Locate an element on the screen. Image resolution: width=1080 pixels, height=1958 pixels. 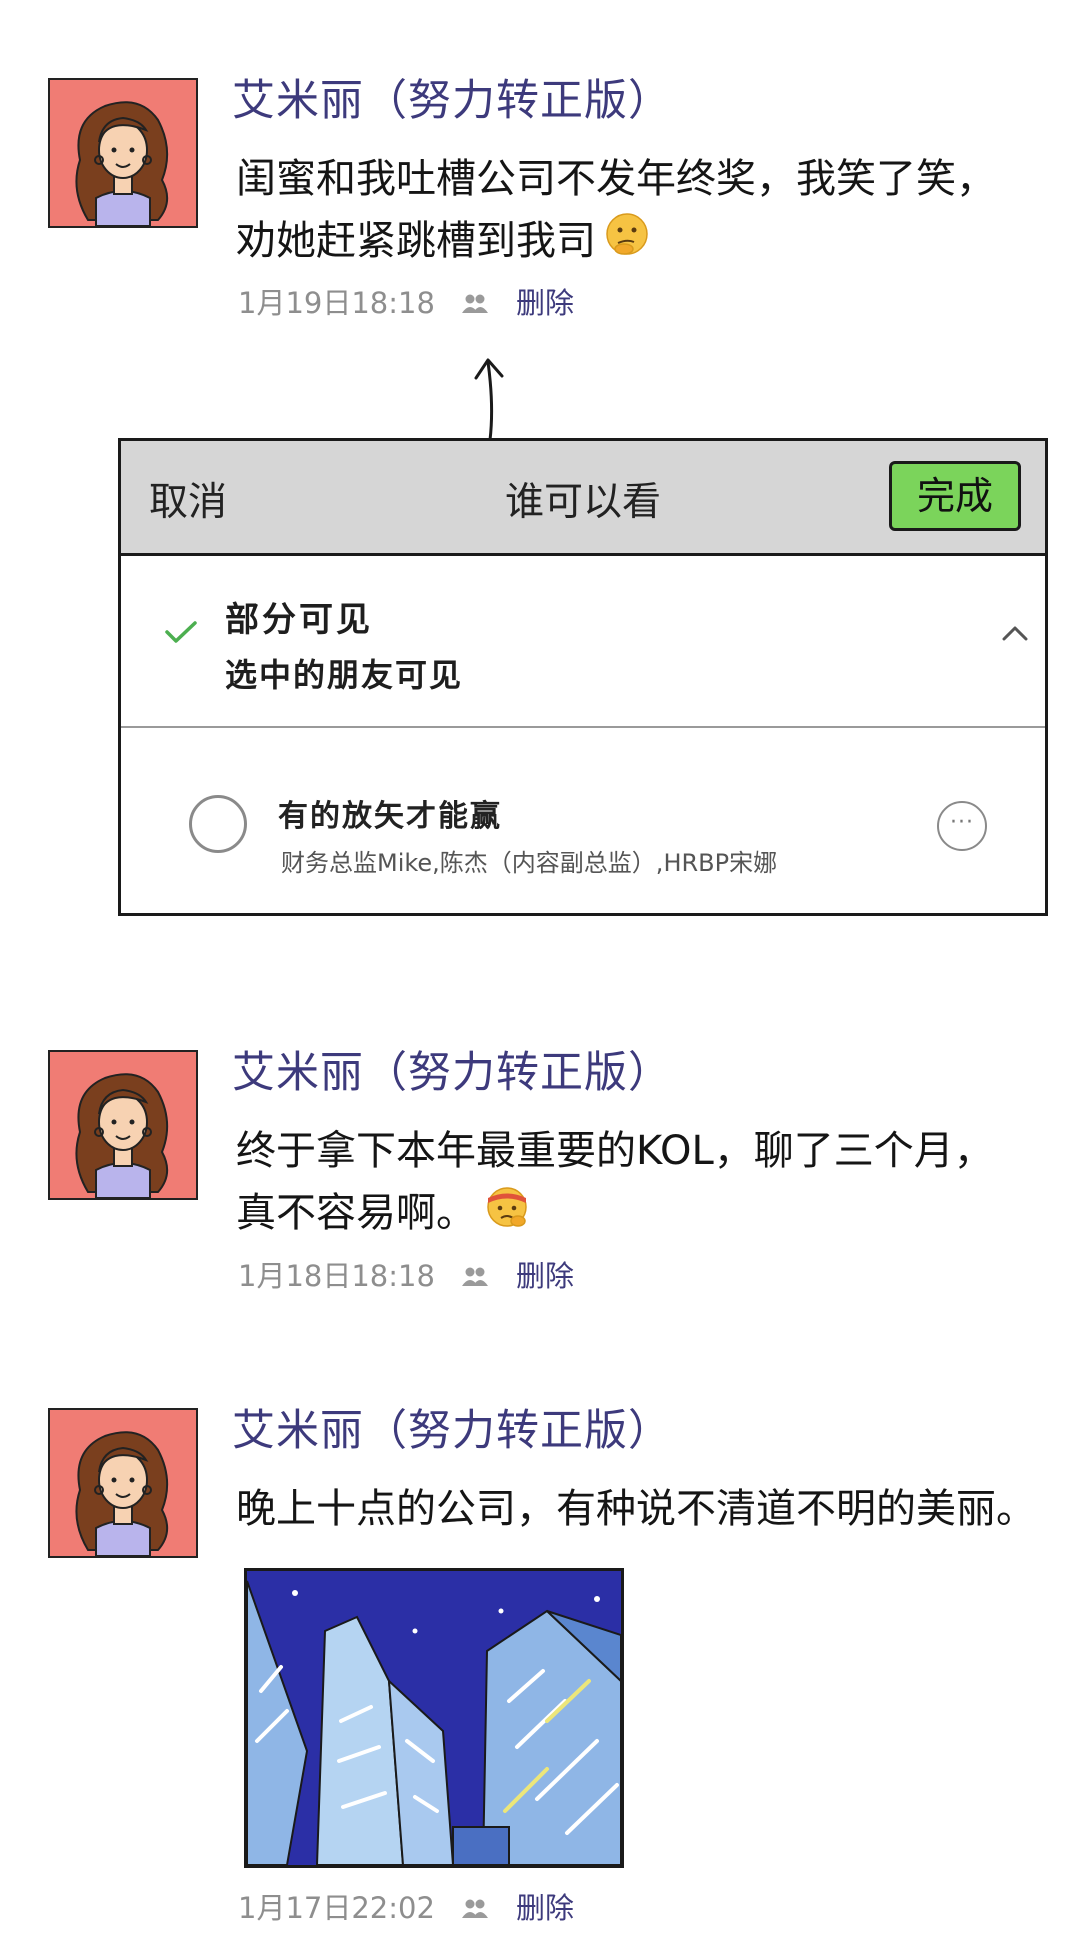
option-title: 部分可见 is located at coordinates (299, 620).